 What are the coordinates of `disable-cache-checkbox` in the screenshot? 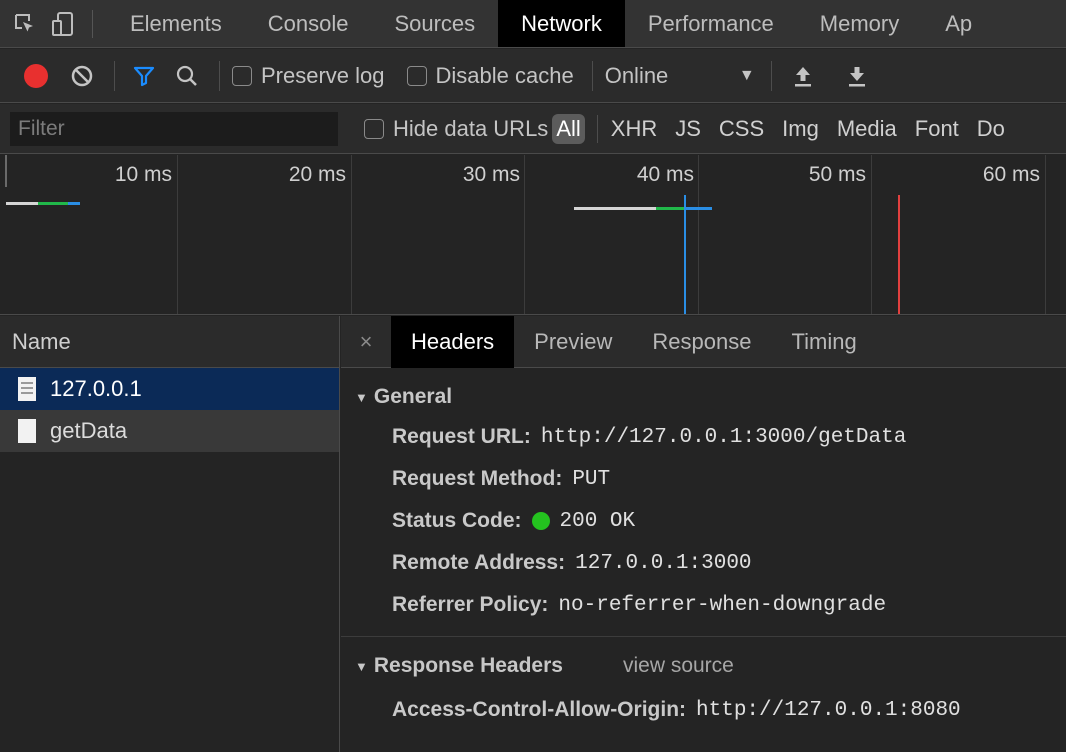 It's located at (416, 75).